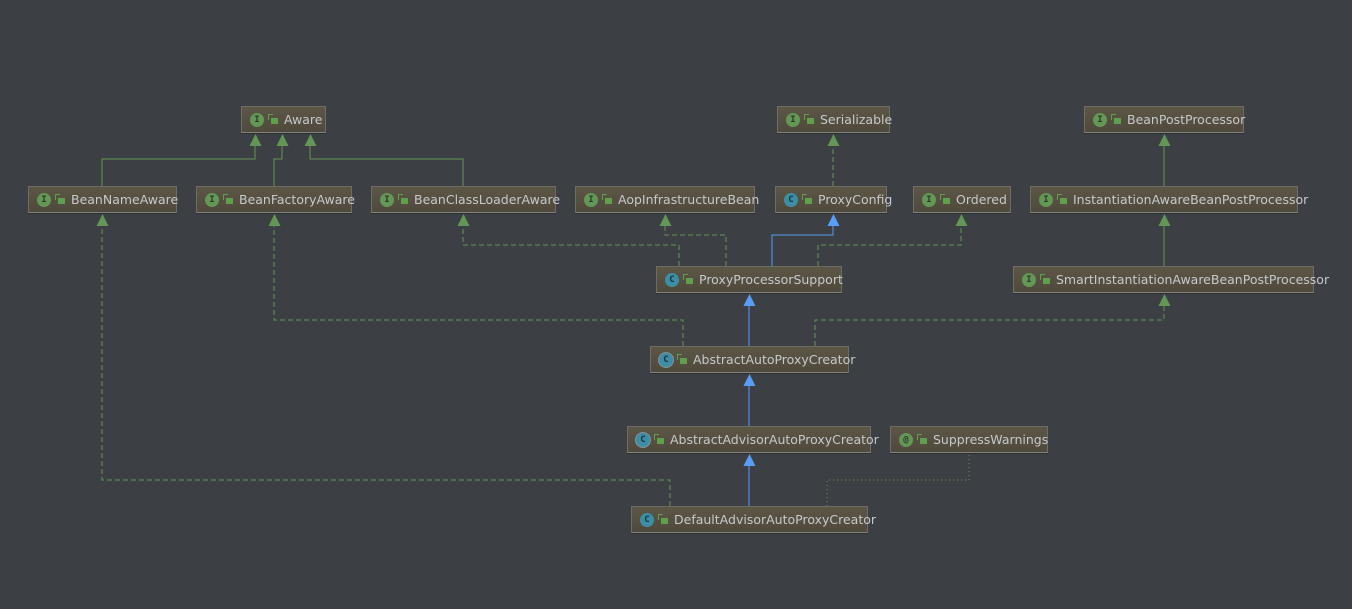 This screenshot has height=609, width=1352. What do you see at coordinates (805, 240) in the screenshot?
I see `edge-ProxyProcessorSupport-to-ProxyConfig` at bounding box center [805, 240].